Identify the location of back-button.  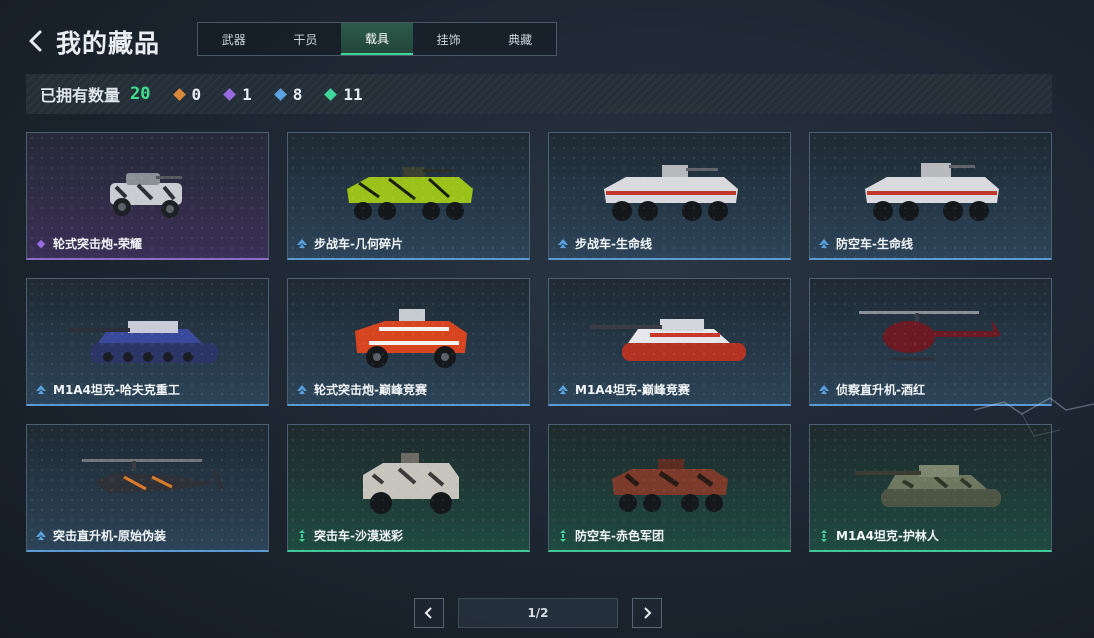
(36, 41).